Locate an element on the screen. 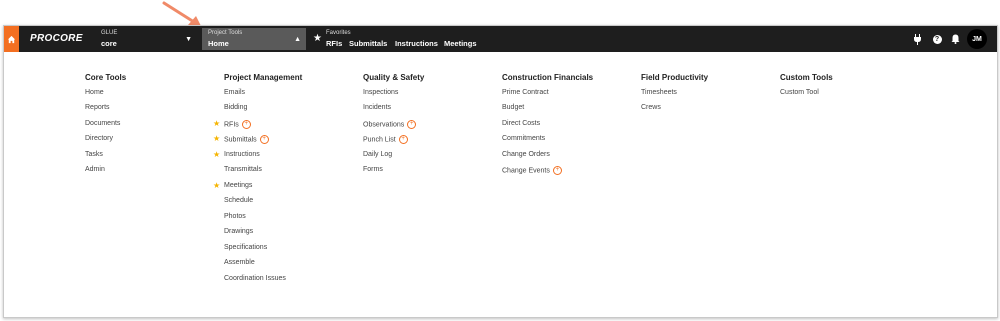 The width and height of the screenshot is (1000, 321). favorite-link-meetings: Meetings is located at coordinates (460, 43).